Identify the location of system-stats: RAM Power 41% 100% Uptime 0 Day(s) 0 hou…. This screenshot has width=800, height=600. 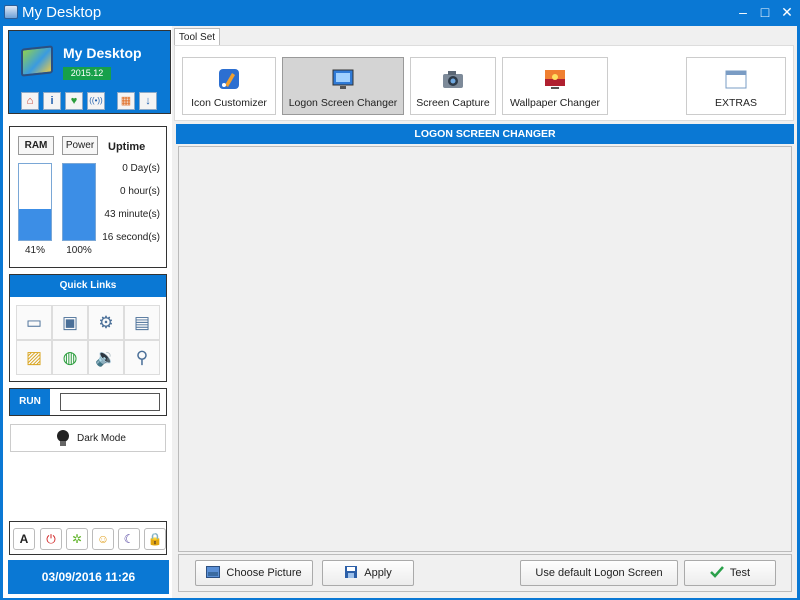
(88, 197).